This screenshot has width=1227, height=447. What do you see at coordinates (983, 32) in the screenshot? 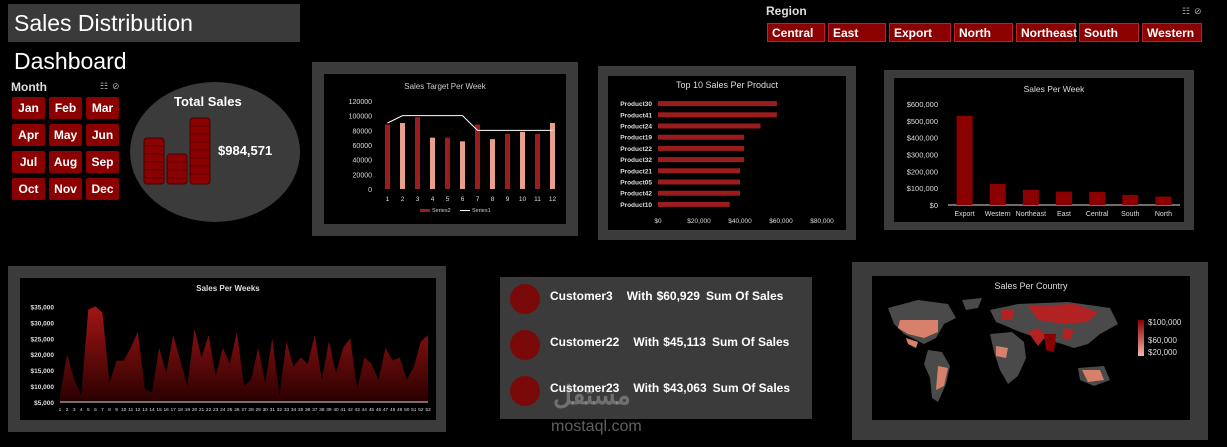
I see `region-button-north: North` at bounding box center [983, 32].